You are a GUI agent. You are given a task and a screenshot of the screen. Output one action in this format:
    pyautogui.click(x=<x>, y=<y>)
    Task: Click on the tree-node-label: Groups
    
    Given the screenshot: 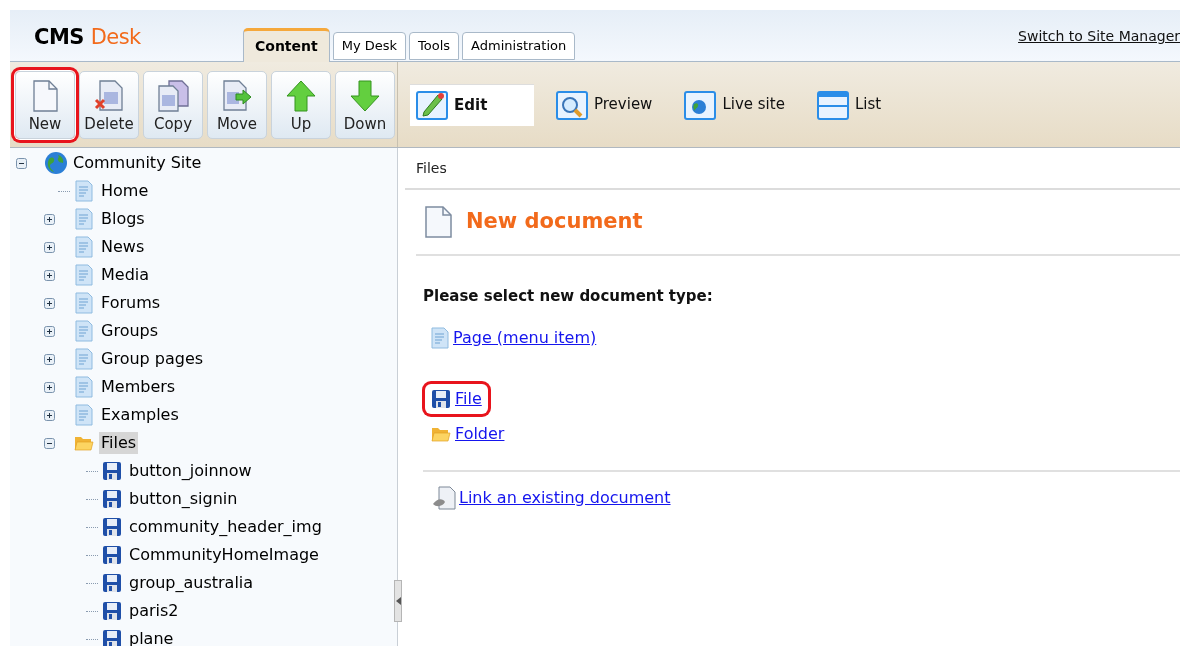 What is the action you would take?
    pyautogui.click(x=130, y=331)
    